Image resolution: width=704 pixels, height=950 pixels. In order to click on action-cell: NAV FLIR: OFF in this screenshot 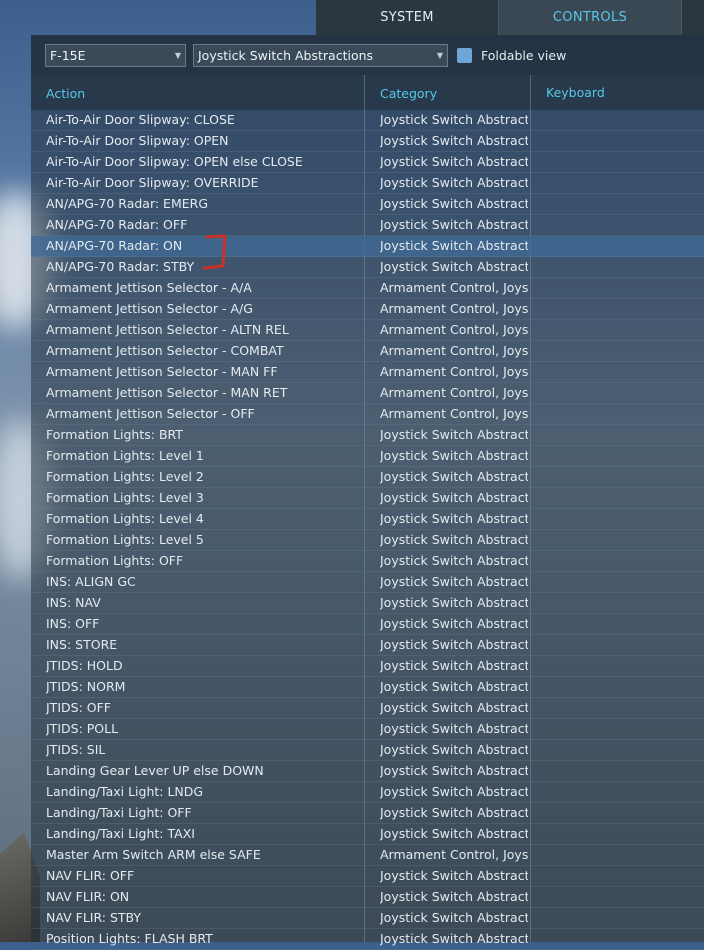, I will do `click(90, 875)`.